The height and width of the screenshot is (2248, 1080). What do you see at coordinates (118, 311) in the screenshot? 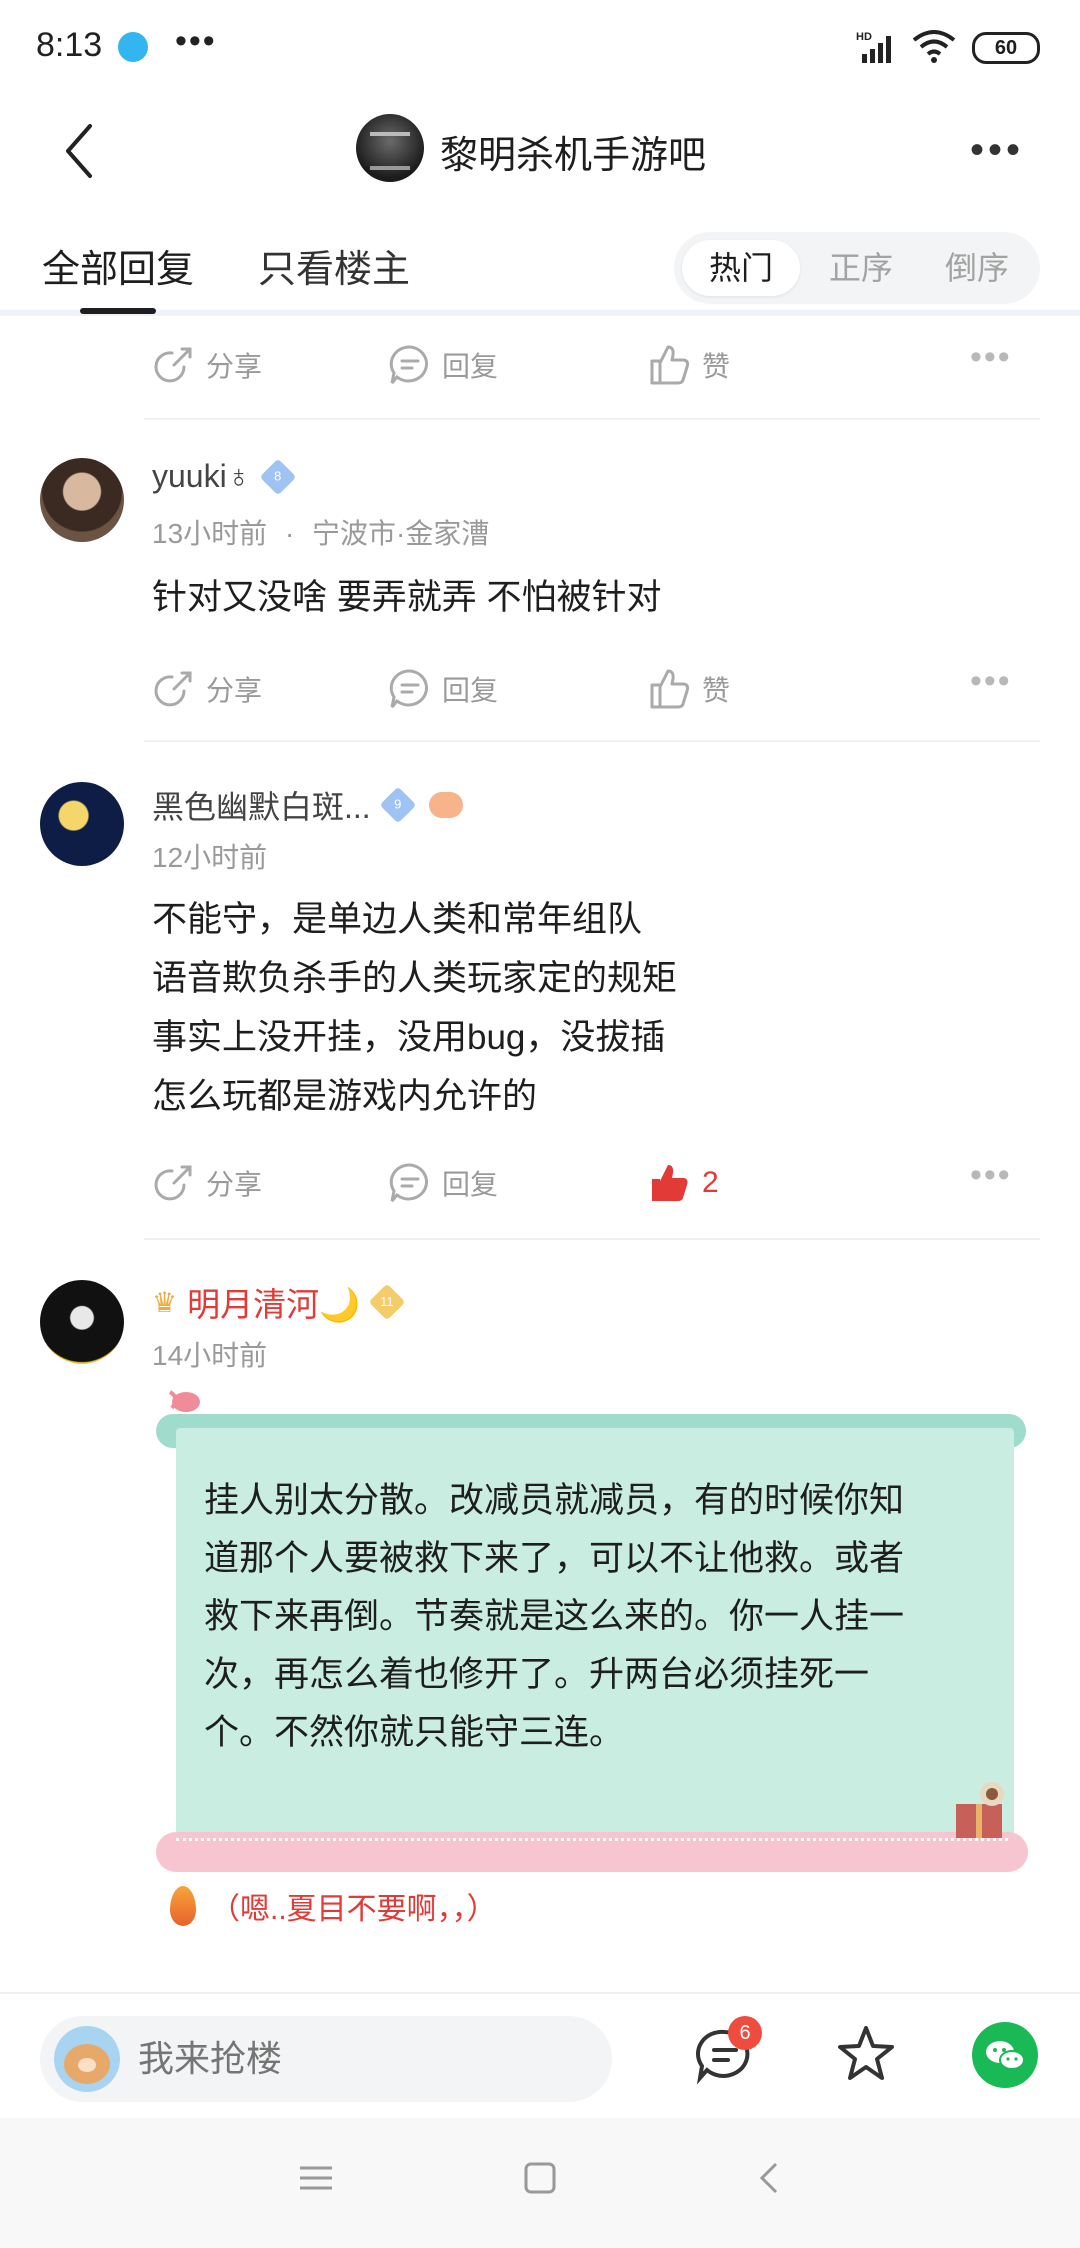
I see `tab-active-indicator` at bounding box center [118, 311].